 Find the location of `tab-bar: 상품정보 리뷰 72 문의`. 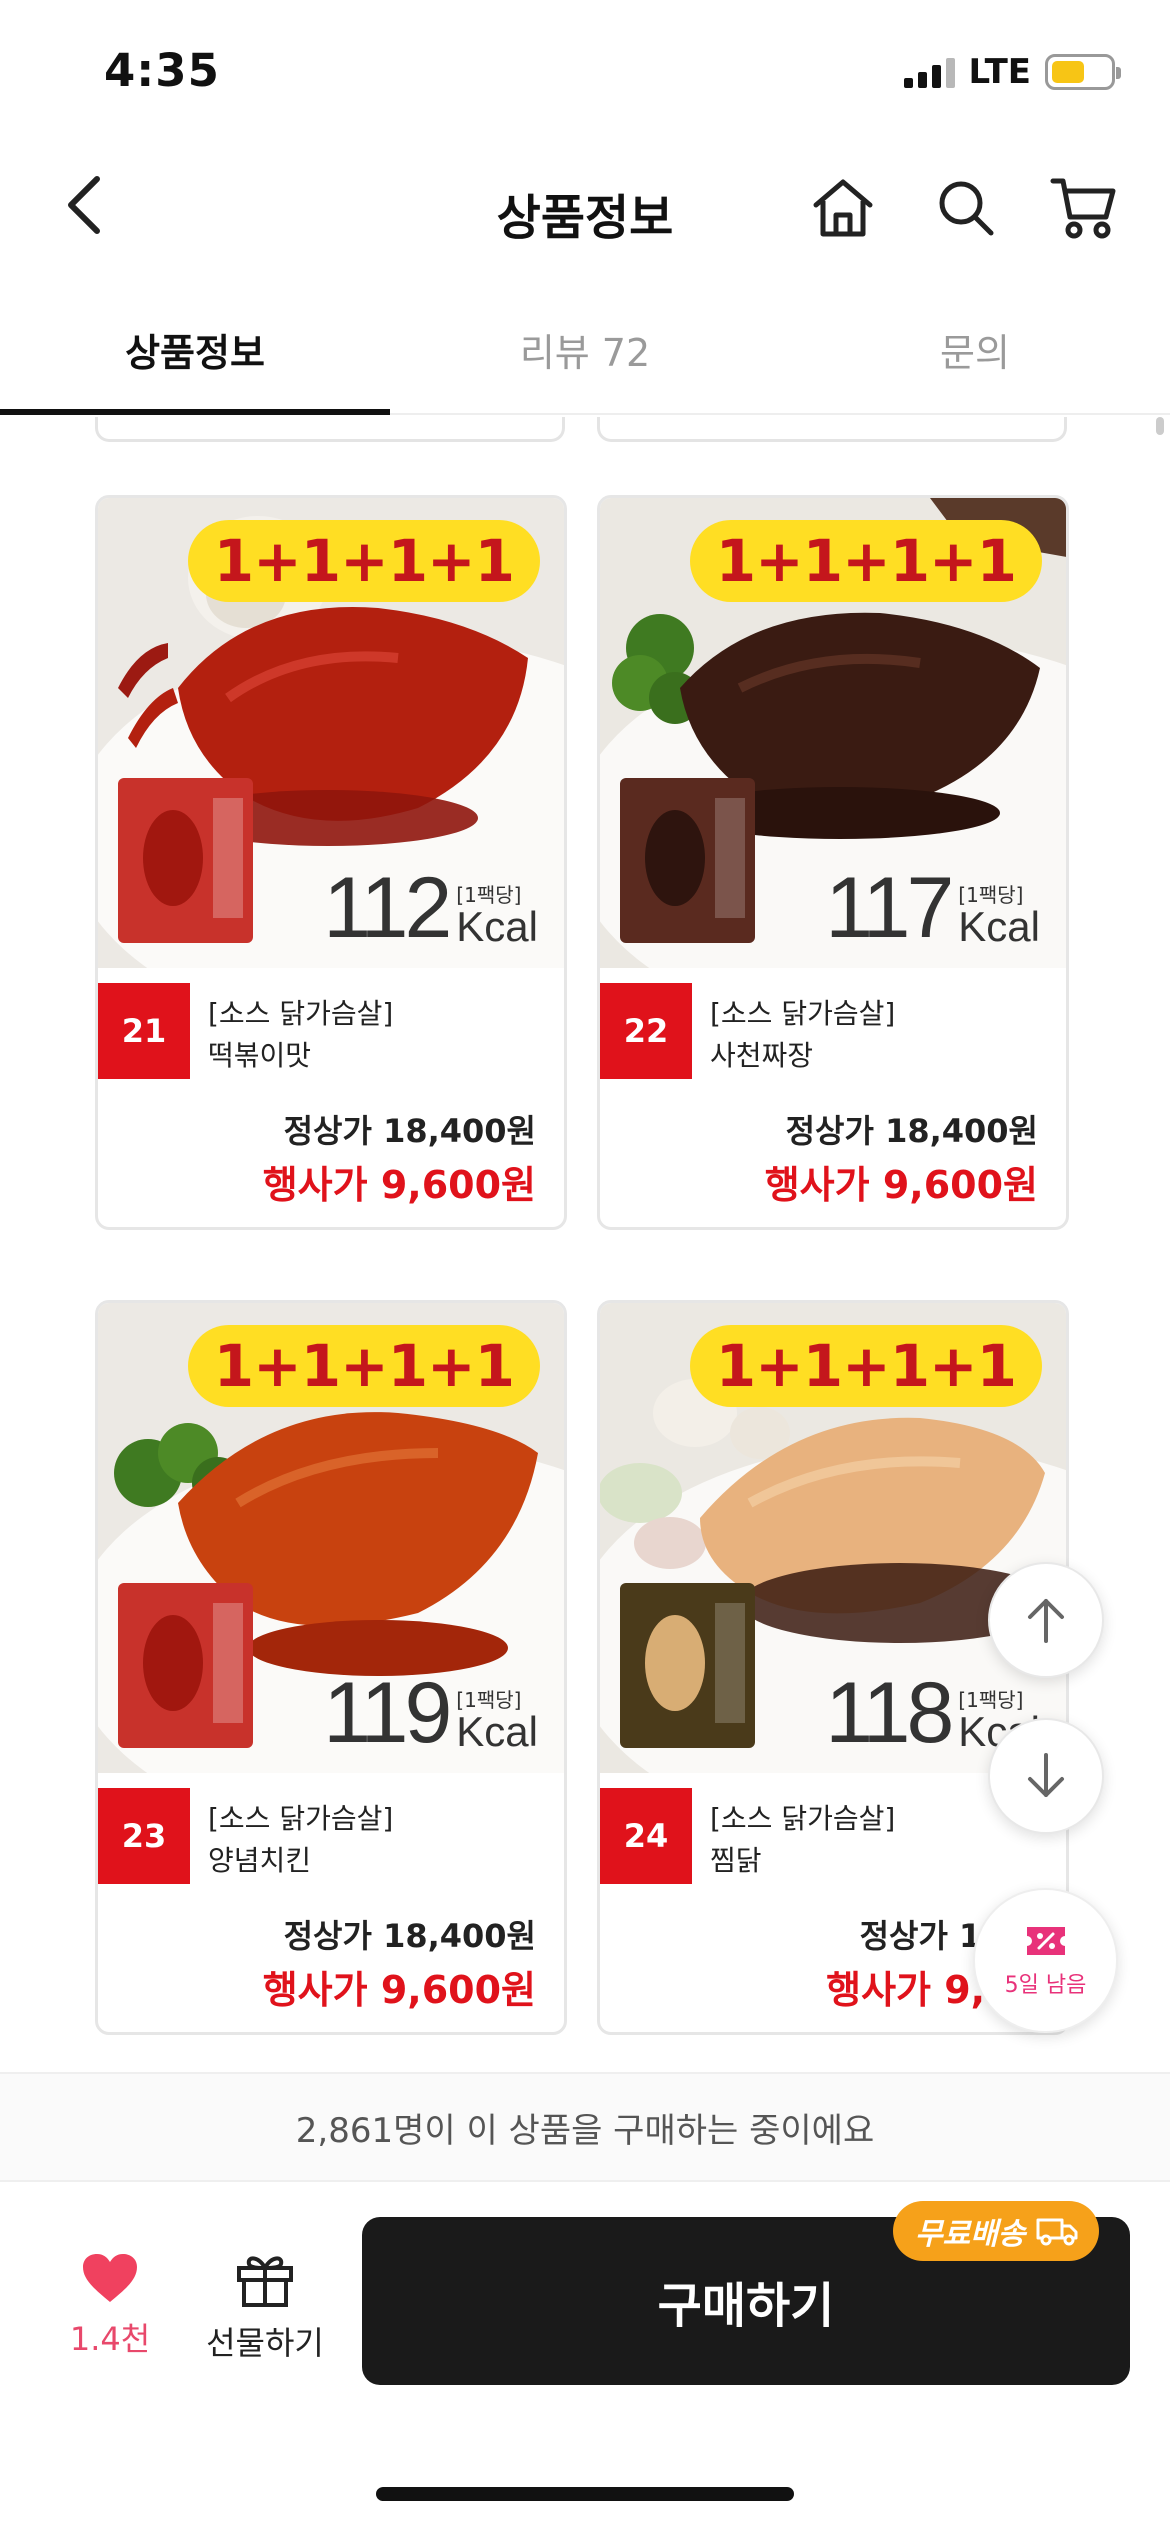

tab-bar: 상품정보 리뷰 72 문의 is located at coordinates (585, 352).